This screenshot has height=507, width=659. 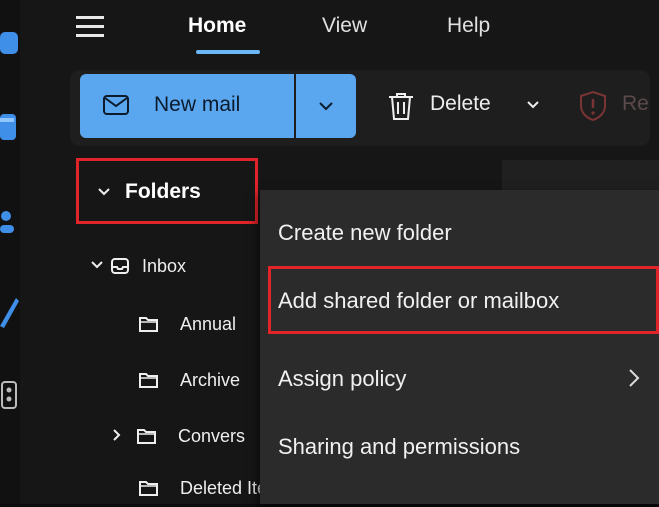 What do you see at coordinates (10, 312) in the screenshot?
I see `todo-app-icon` at bounding box center [10, 312].